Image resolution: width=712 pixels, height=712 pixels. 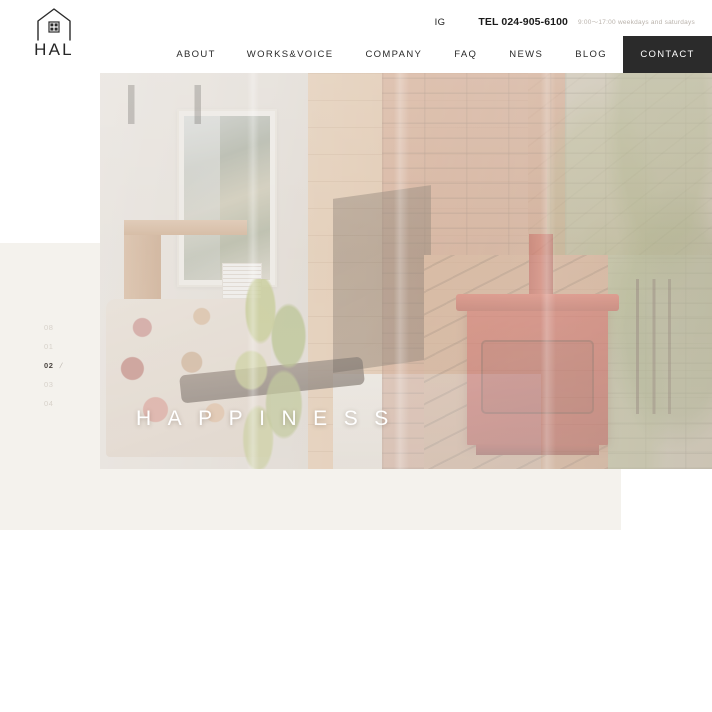 I want to click on nav-item-works-voice: WORKS&VOICE, so click(x=290, y=54).